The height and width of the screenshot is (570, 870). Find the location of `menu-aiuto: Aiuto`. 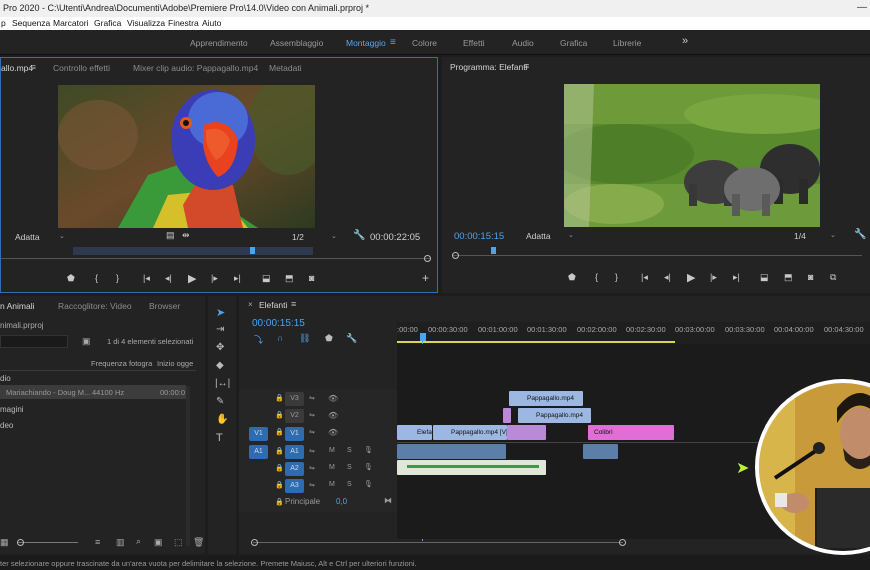

menu-aiuto: Aiuto is located at coordinates (211, 23).